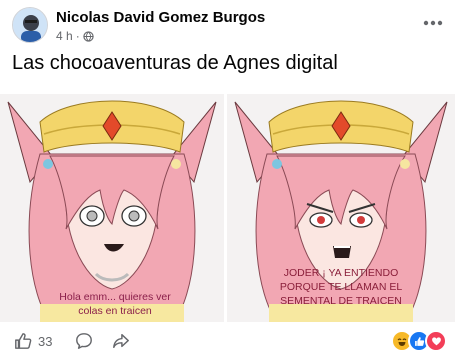 Image resolution: width=455 pixels, height=360 pixels. I want to click on caption-right-line3: SEMENTAL DE TRAICEN, so click(341, 301).